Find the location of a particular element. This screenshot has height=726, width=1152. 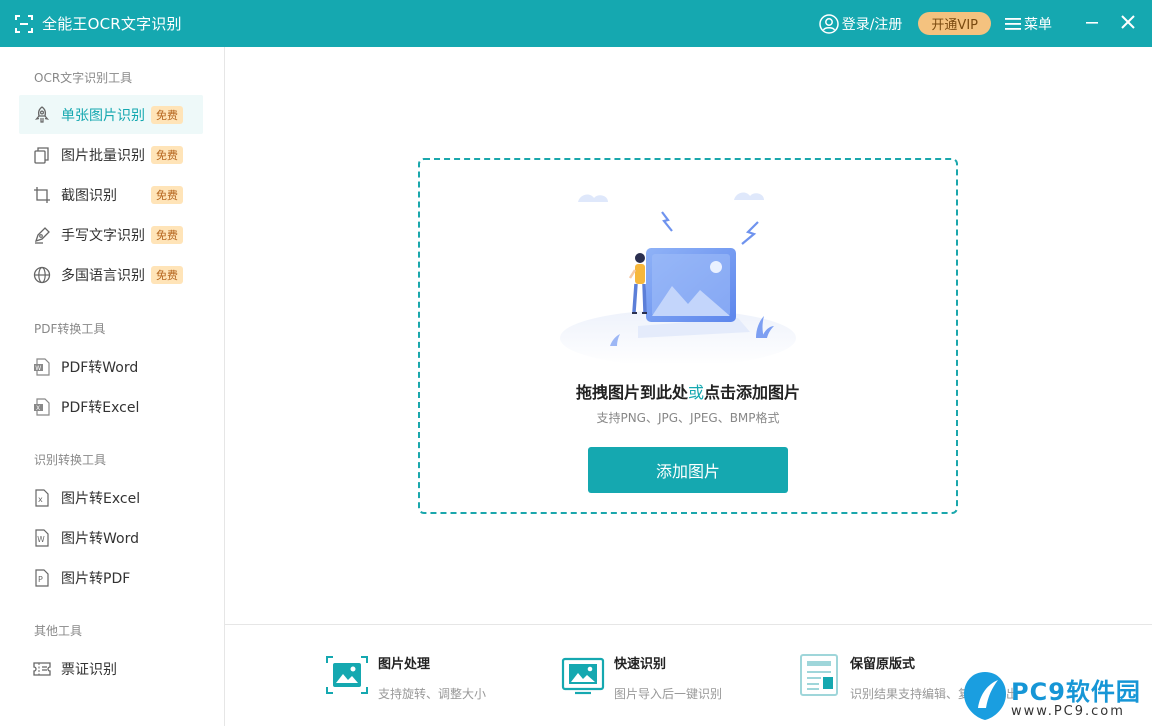

ticket-icon is located at coordinates (42, 669).